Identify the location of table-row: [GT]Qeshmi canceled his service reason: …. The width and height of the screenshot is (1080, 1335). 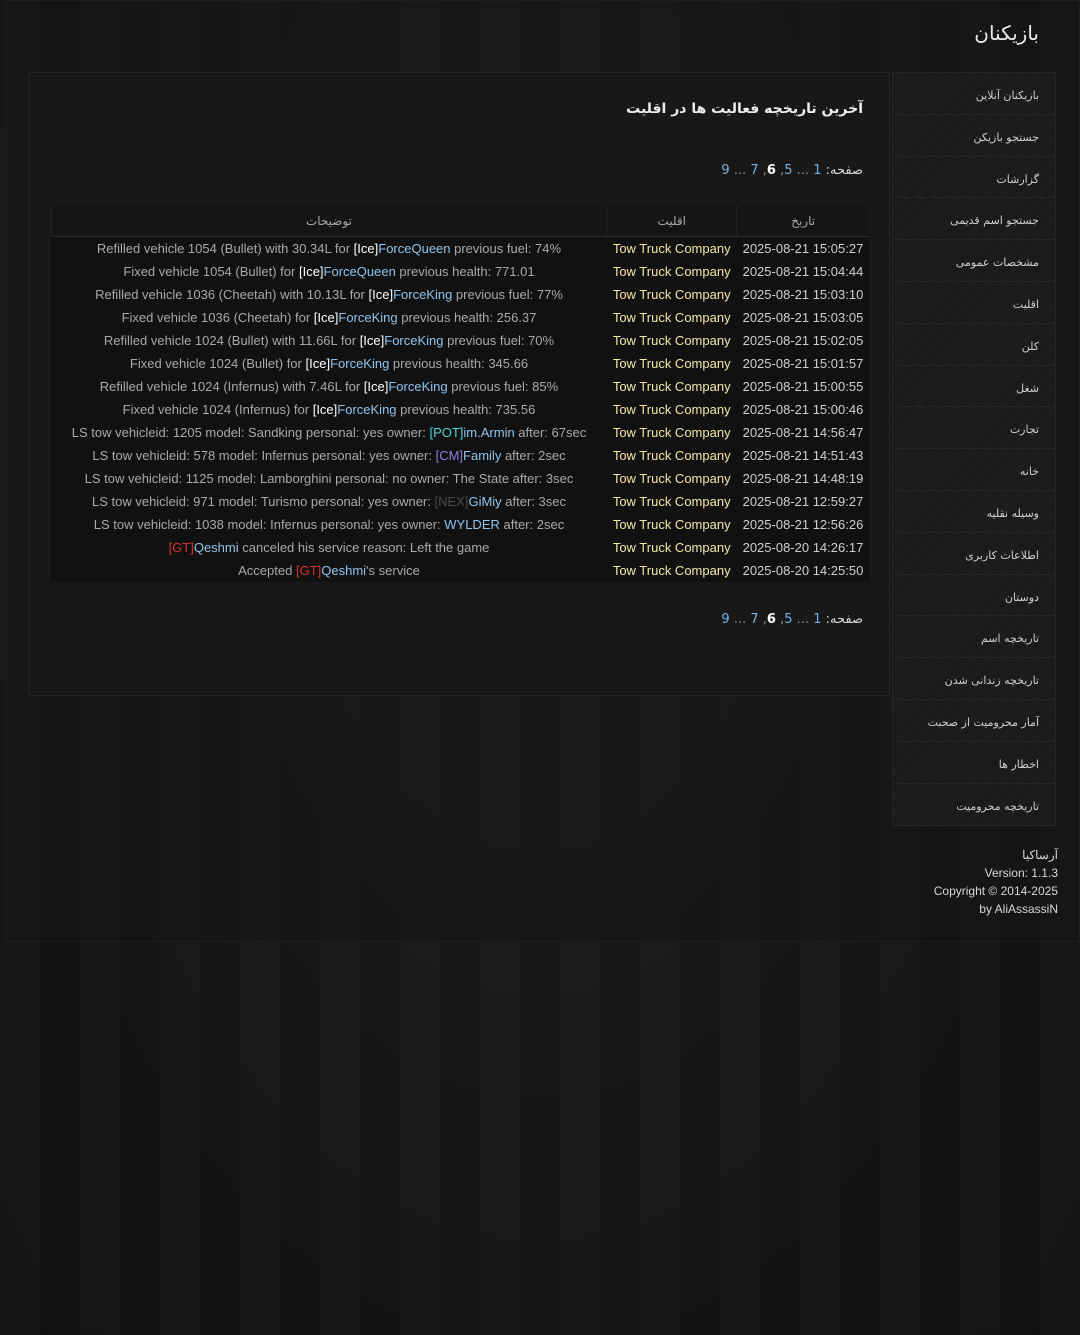
(461, 547).